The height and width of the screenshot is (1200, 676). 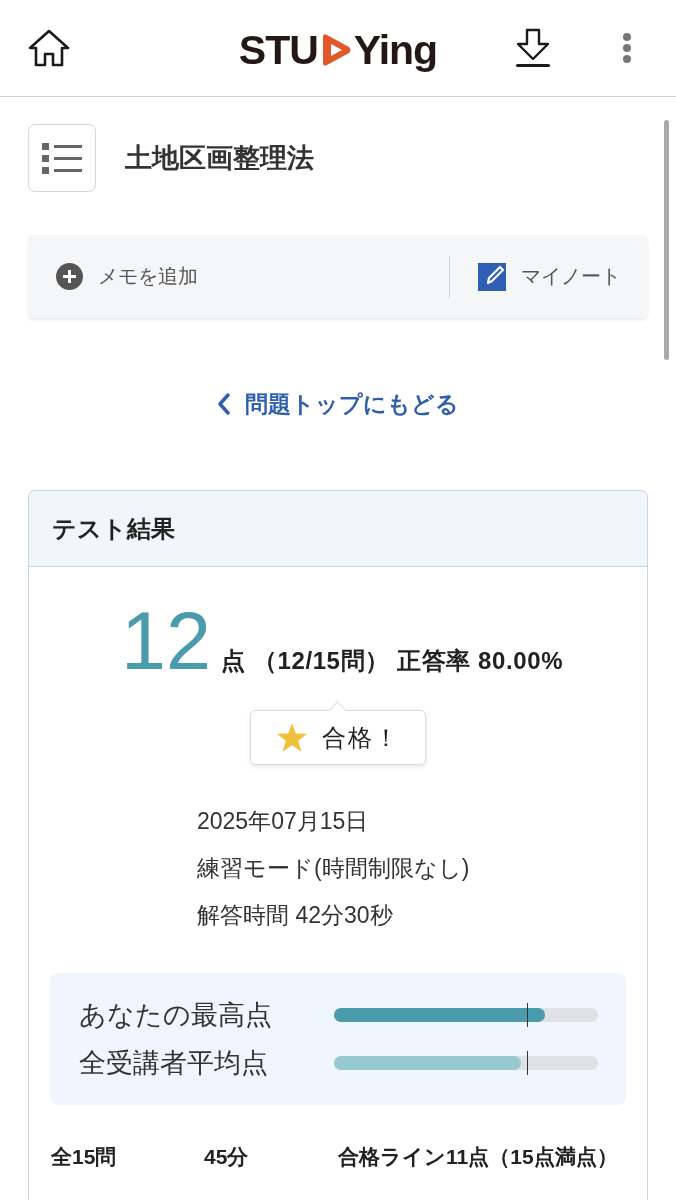 I want to click on star-icon, so click(x=292, y=737).